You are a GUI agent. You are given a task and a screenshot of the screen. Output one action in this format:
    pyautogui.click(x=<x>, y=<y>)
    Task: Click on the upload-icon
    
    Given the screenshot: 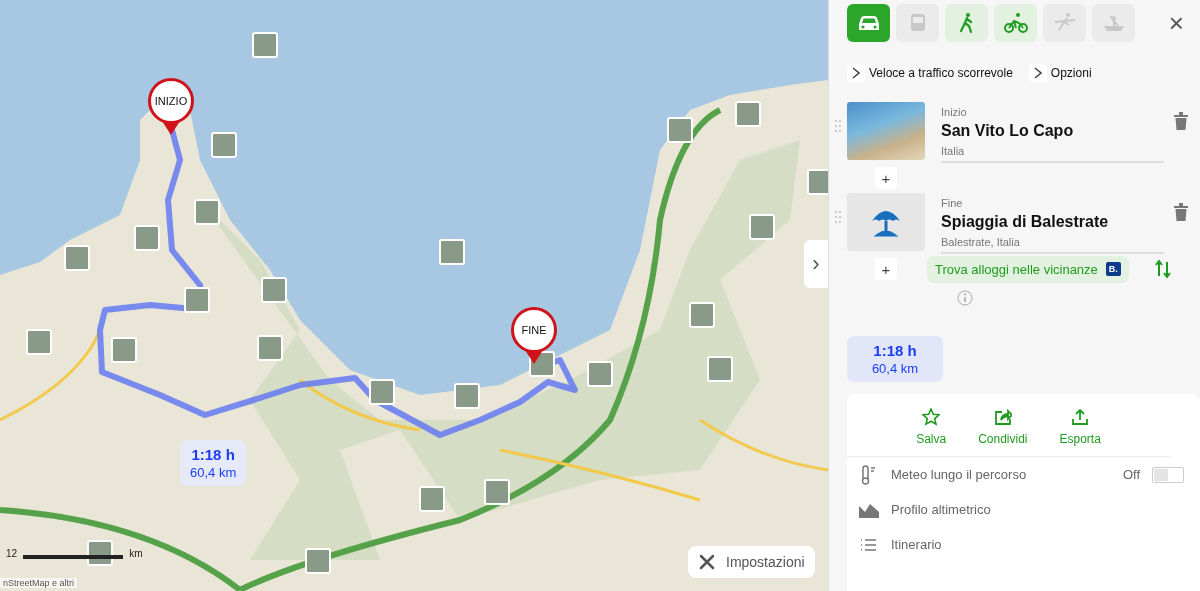 What is the action you would take?
    pyautogui.click(x=1080, y=417)
    